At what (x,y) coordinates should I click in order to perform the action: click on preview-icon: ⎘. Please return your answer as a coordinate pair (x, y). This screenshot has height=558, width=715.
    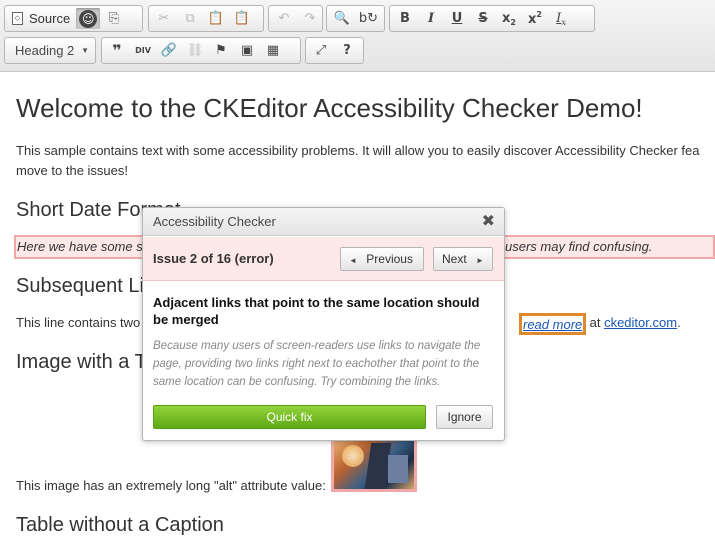
    Looking at the image, I should click on (114, 18).